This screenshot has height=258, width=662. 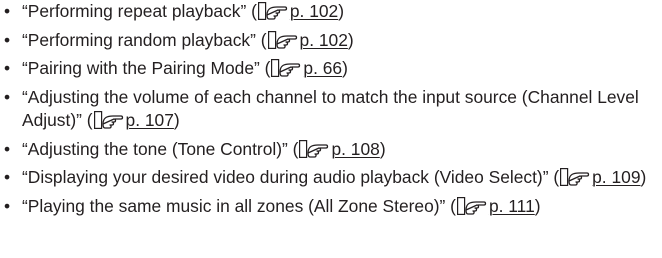 What do you see at coordinates (160, 148) in the screenshot?
I see `item-text: “Adjusting the tone (Tone Control)” (` at bounding box center [160, 148].